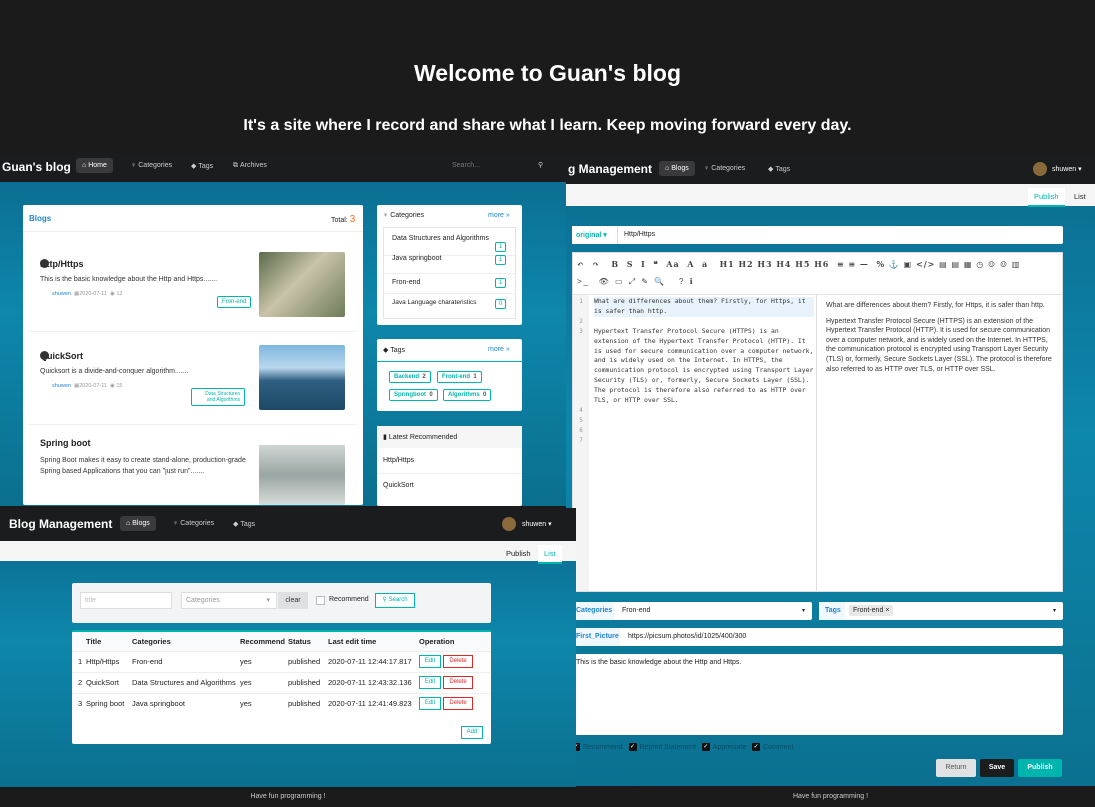 The height and width of the screenshot is (807, 1095). I want to click on category-item: Data Structures and Algorithms, so click(440, 238).